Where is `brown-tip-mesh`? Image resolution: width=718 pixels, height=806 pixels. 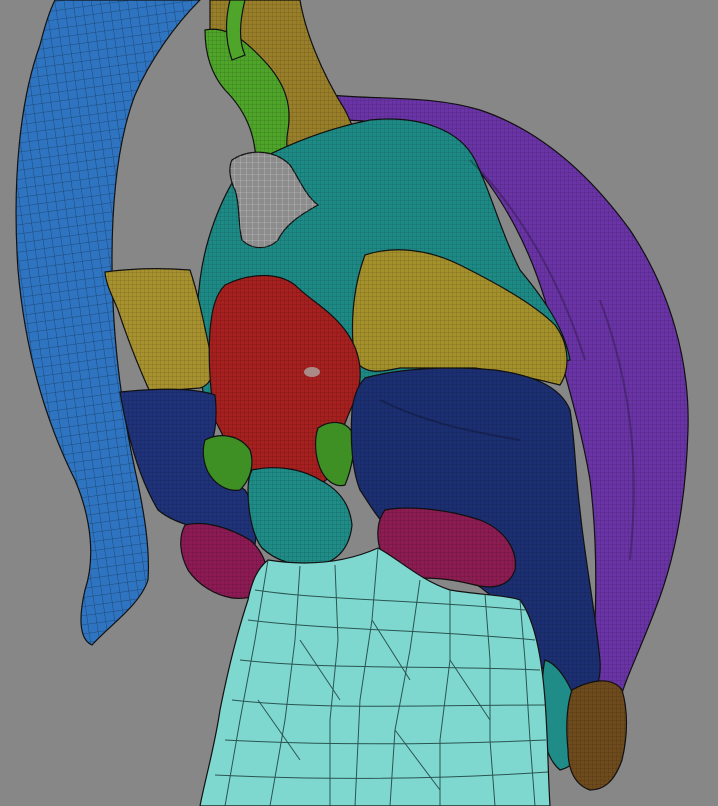 brown-tip-mesh is located at coordinates (597, 735).